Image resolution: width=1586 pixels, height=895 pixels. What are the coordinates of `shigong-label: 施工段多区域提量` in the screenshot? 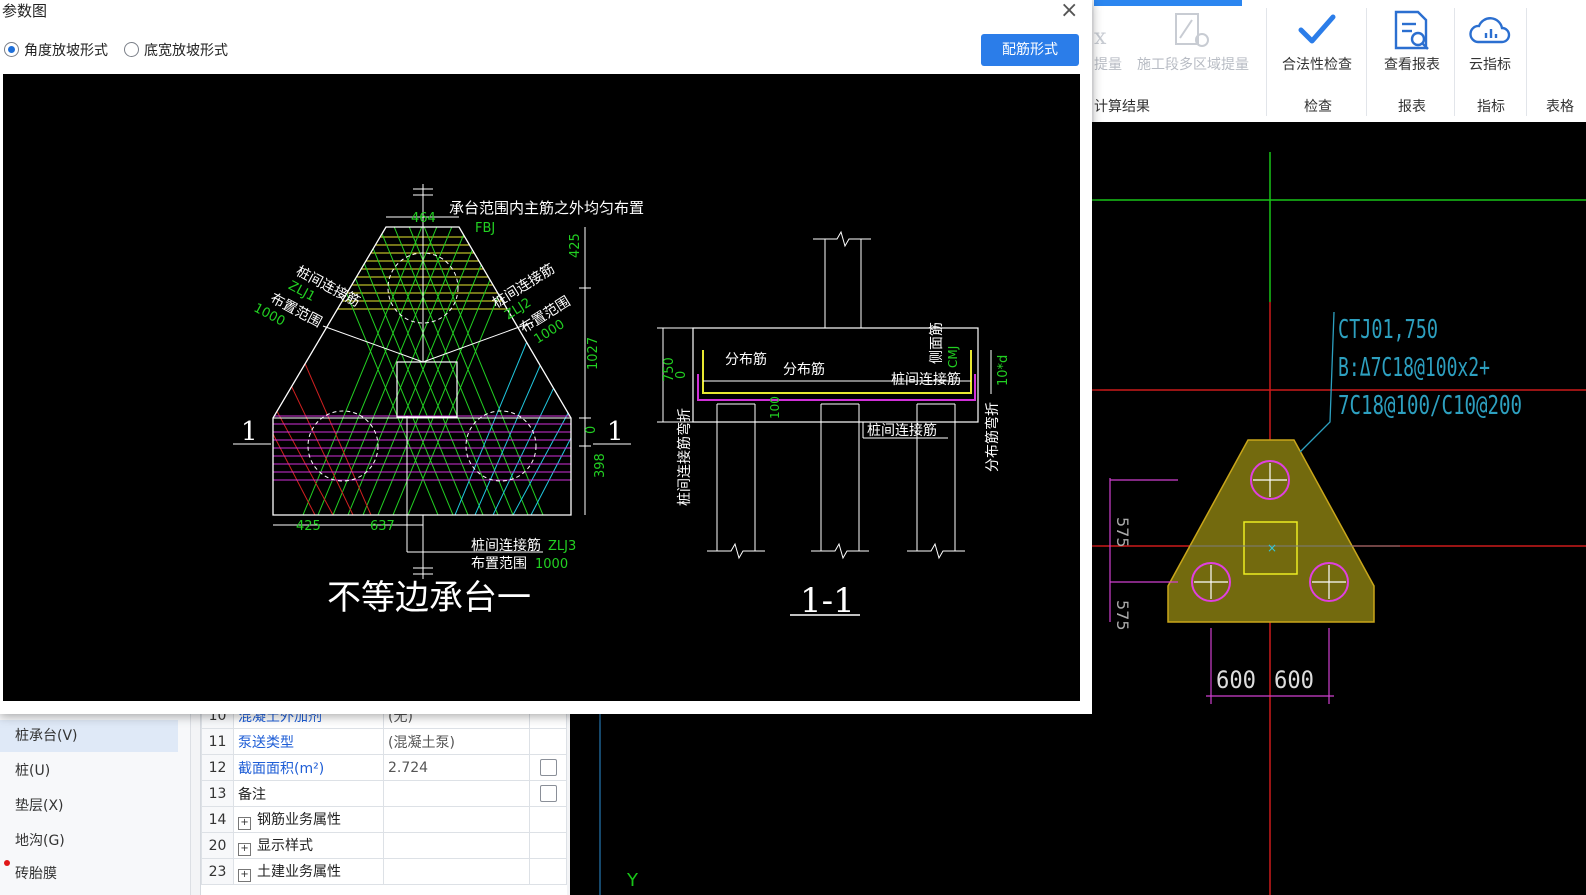 It's located at (1193, 65).